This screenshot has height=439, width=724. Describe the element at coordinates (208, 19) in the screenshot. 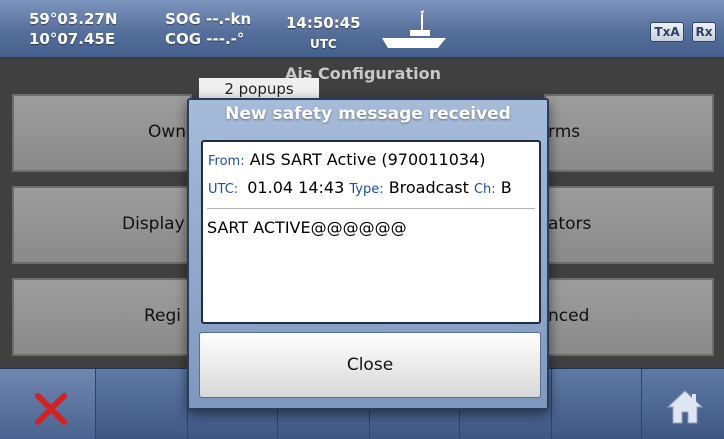

I see `sog-readout: SOG --.-kn` at that location.